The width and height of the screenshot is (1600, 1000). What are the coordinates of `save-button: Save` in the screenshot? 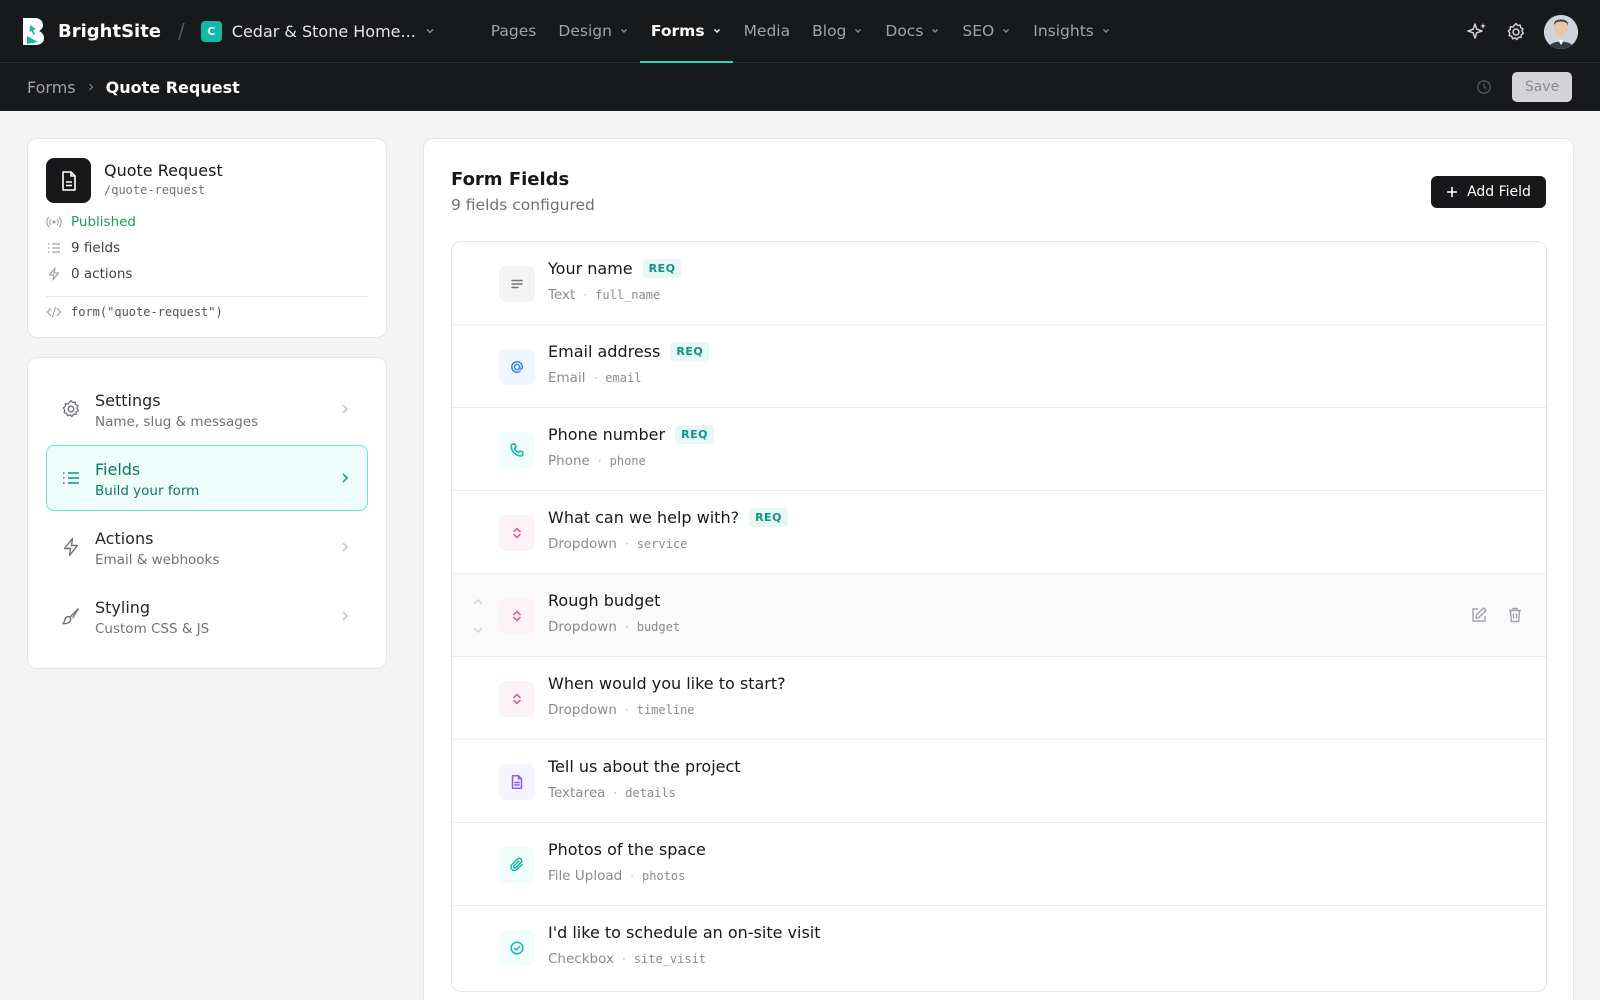 It's located at (1542, 87).